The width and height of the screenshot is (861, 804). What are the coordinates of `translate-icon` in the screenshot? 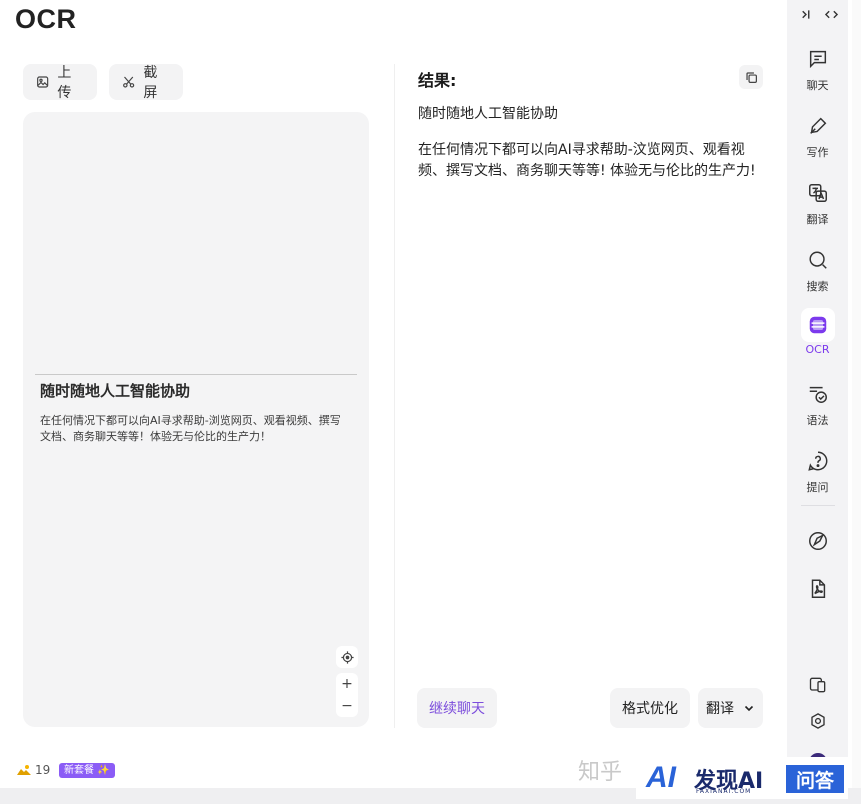 It's located at (817, 193).